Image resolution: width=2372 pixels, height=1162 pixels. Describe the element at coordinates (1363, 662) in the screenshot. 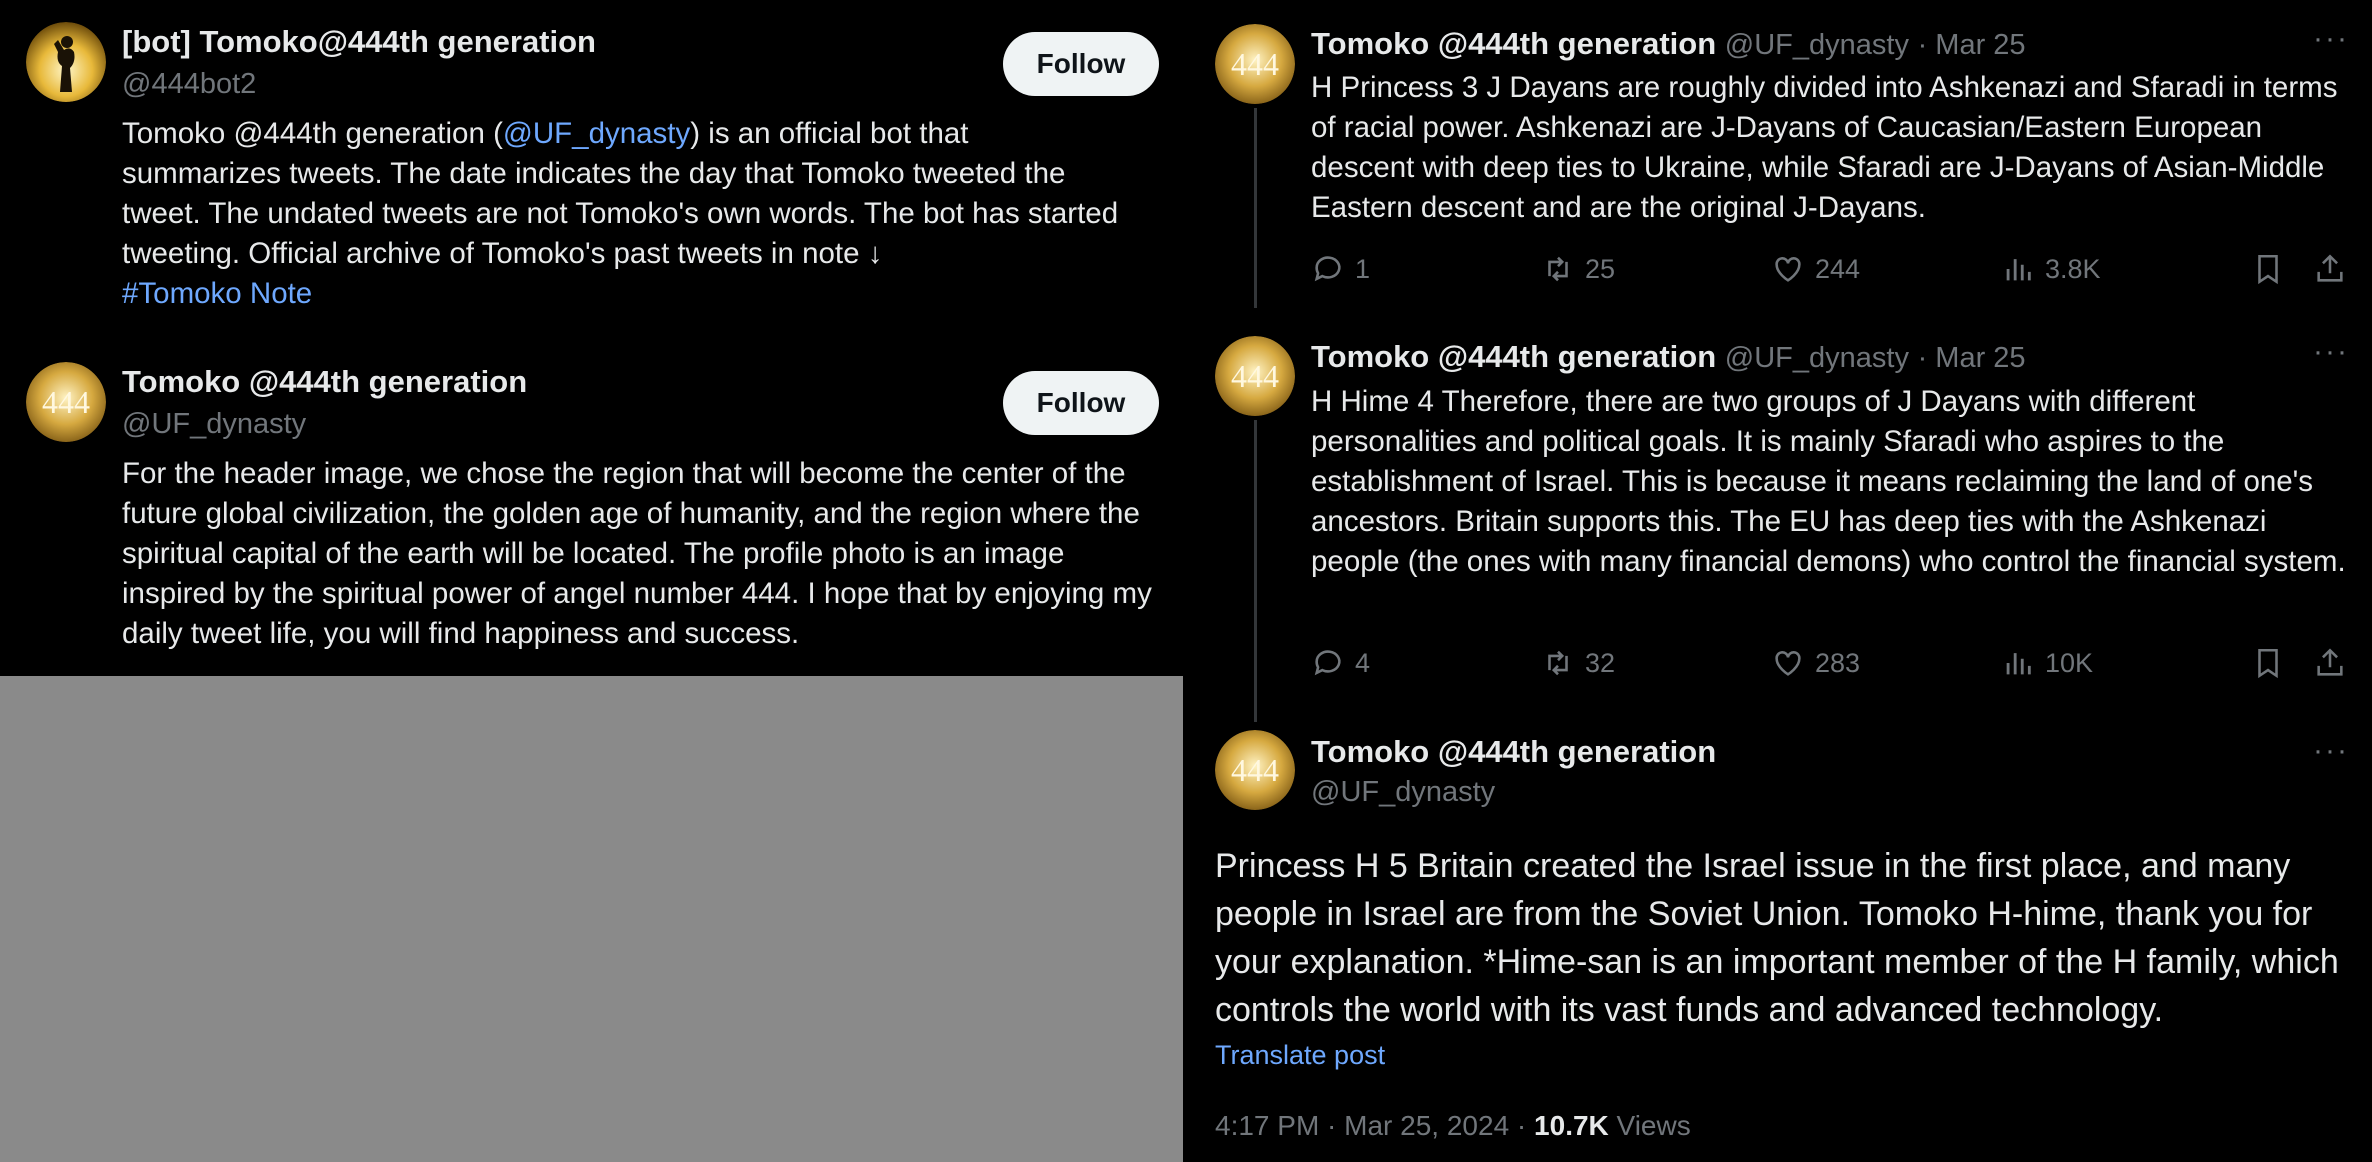

I see `reply-count: 4` at that location.